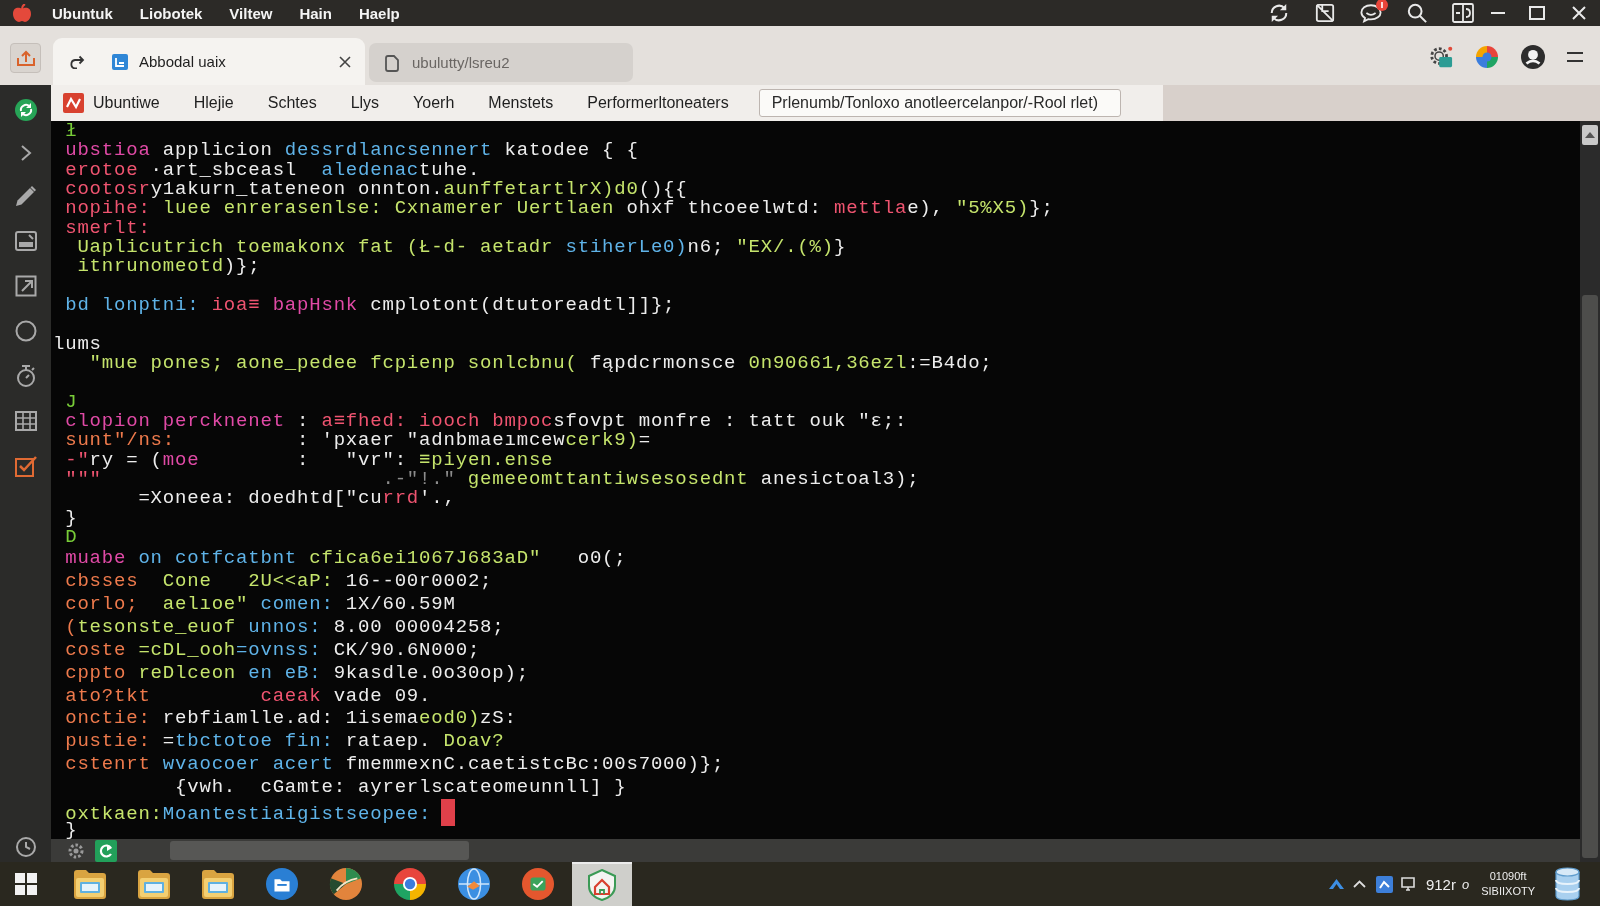 This screenshot has width=1600, height=906. I want to click on square-disc-icon, so click(538, 884).